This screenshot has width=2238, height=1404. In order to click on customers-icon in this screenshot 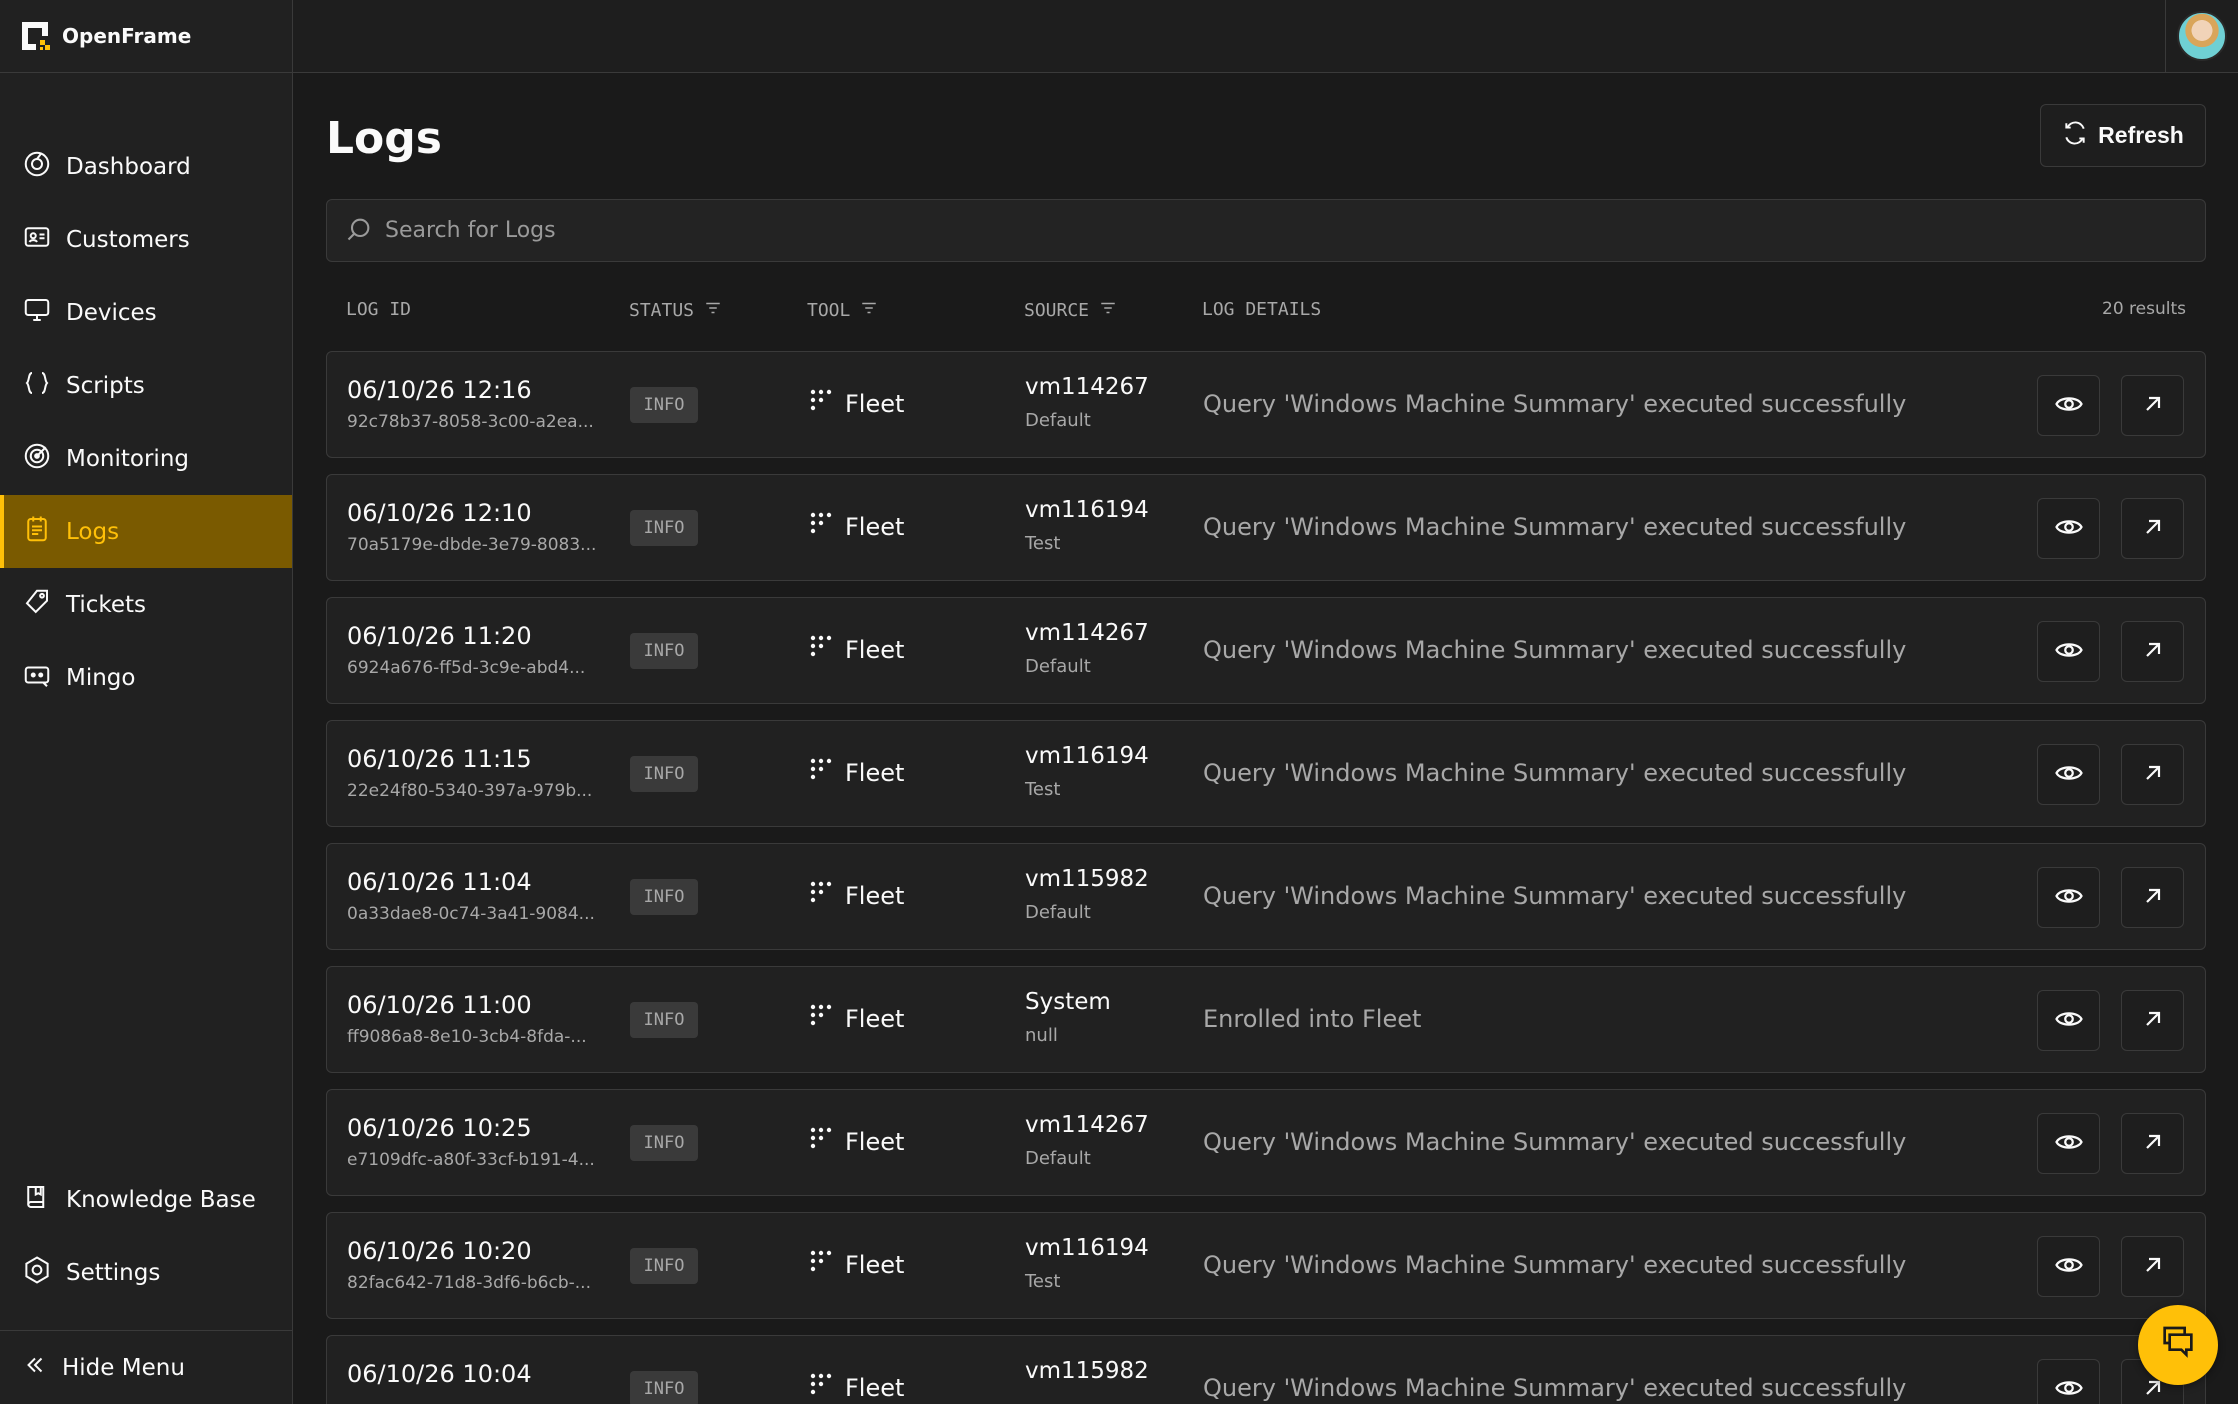, I will do `click(37, 240)`.